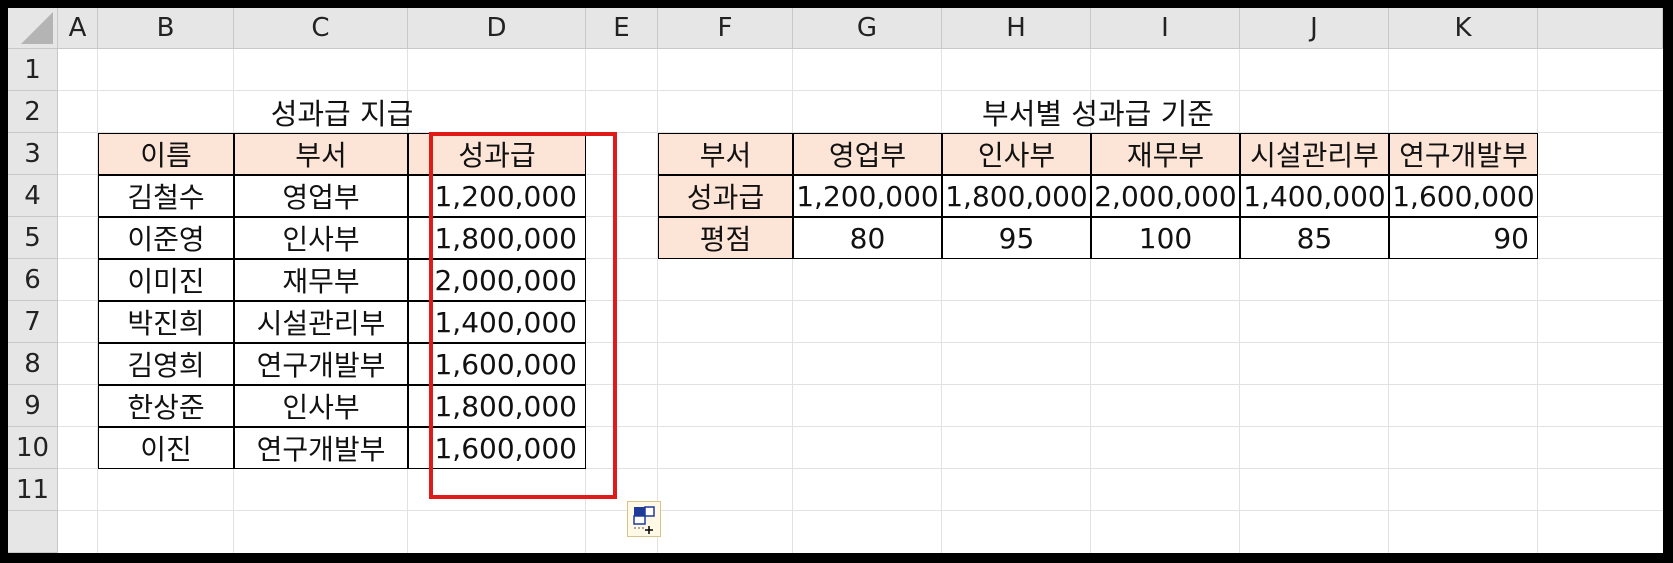 The image size is (1673, 563). I want to click on column-header-f: F, so click(725, 28).